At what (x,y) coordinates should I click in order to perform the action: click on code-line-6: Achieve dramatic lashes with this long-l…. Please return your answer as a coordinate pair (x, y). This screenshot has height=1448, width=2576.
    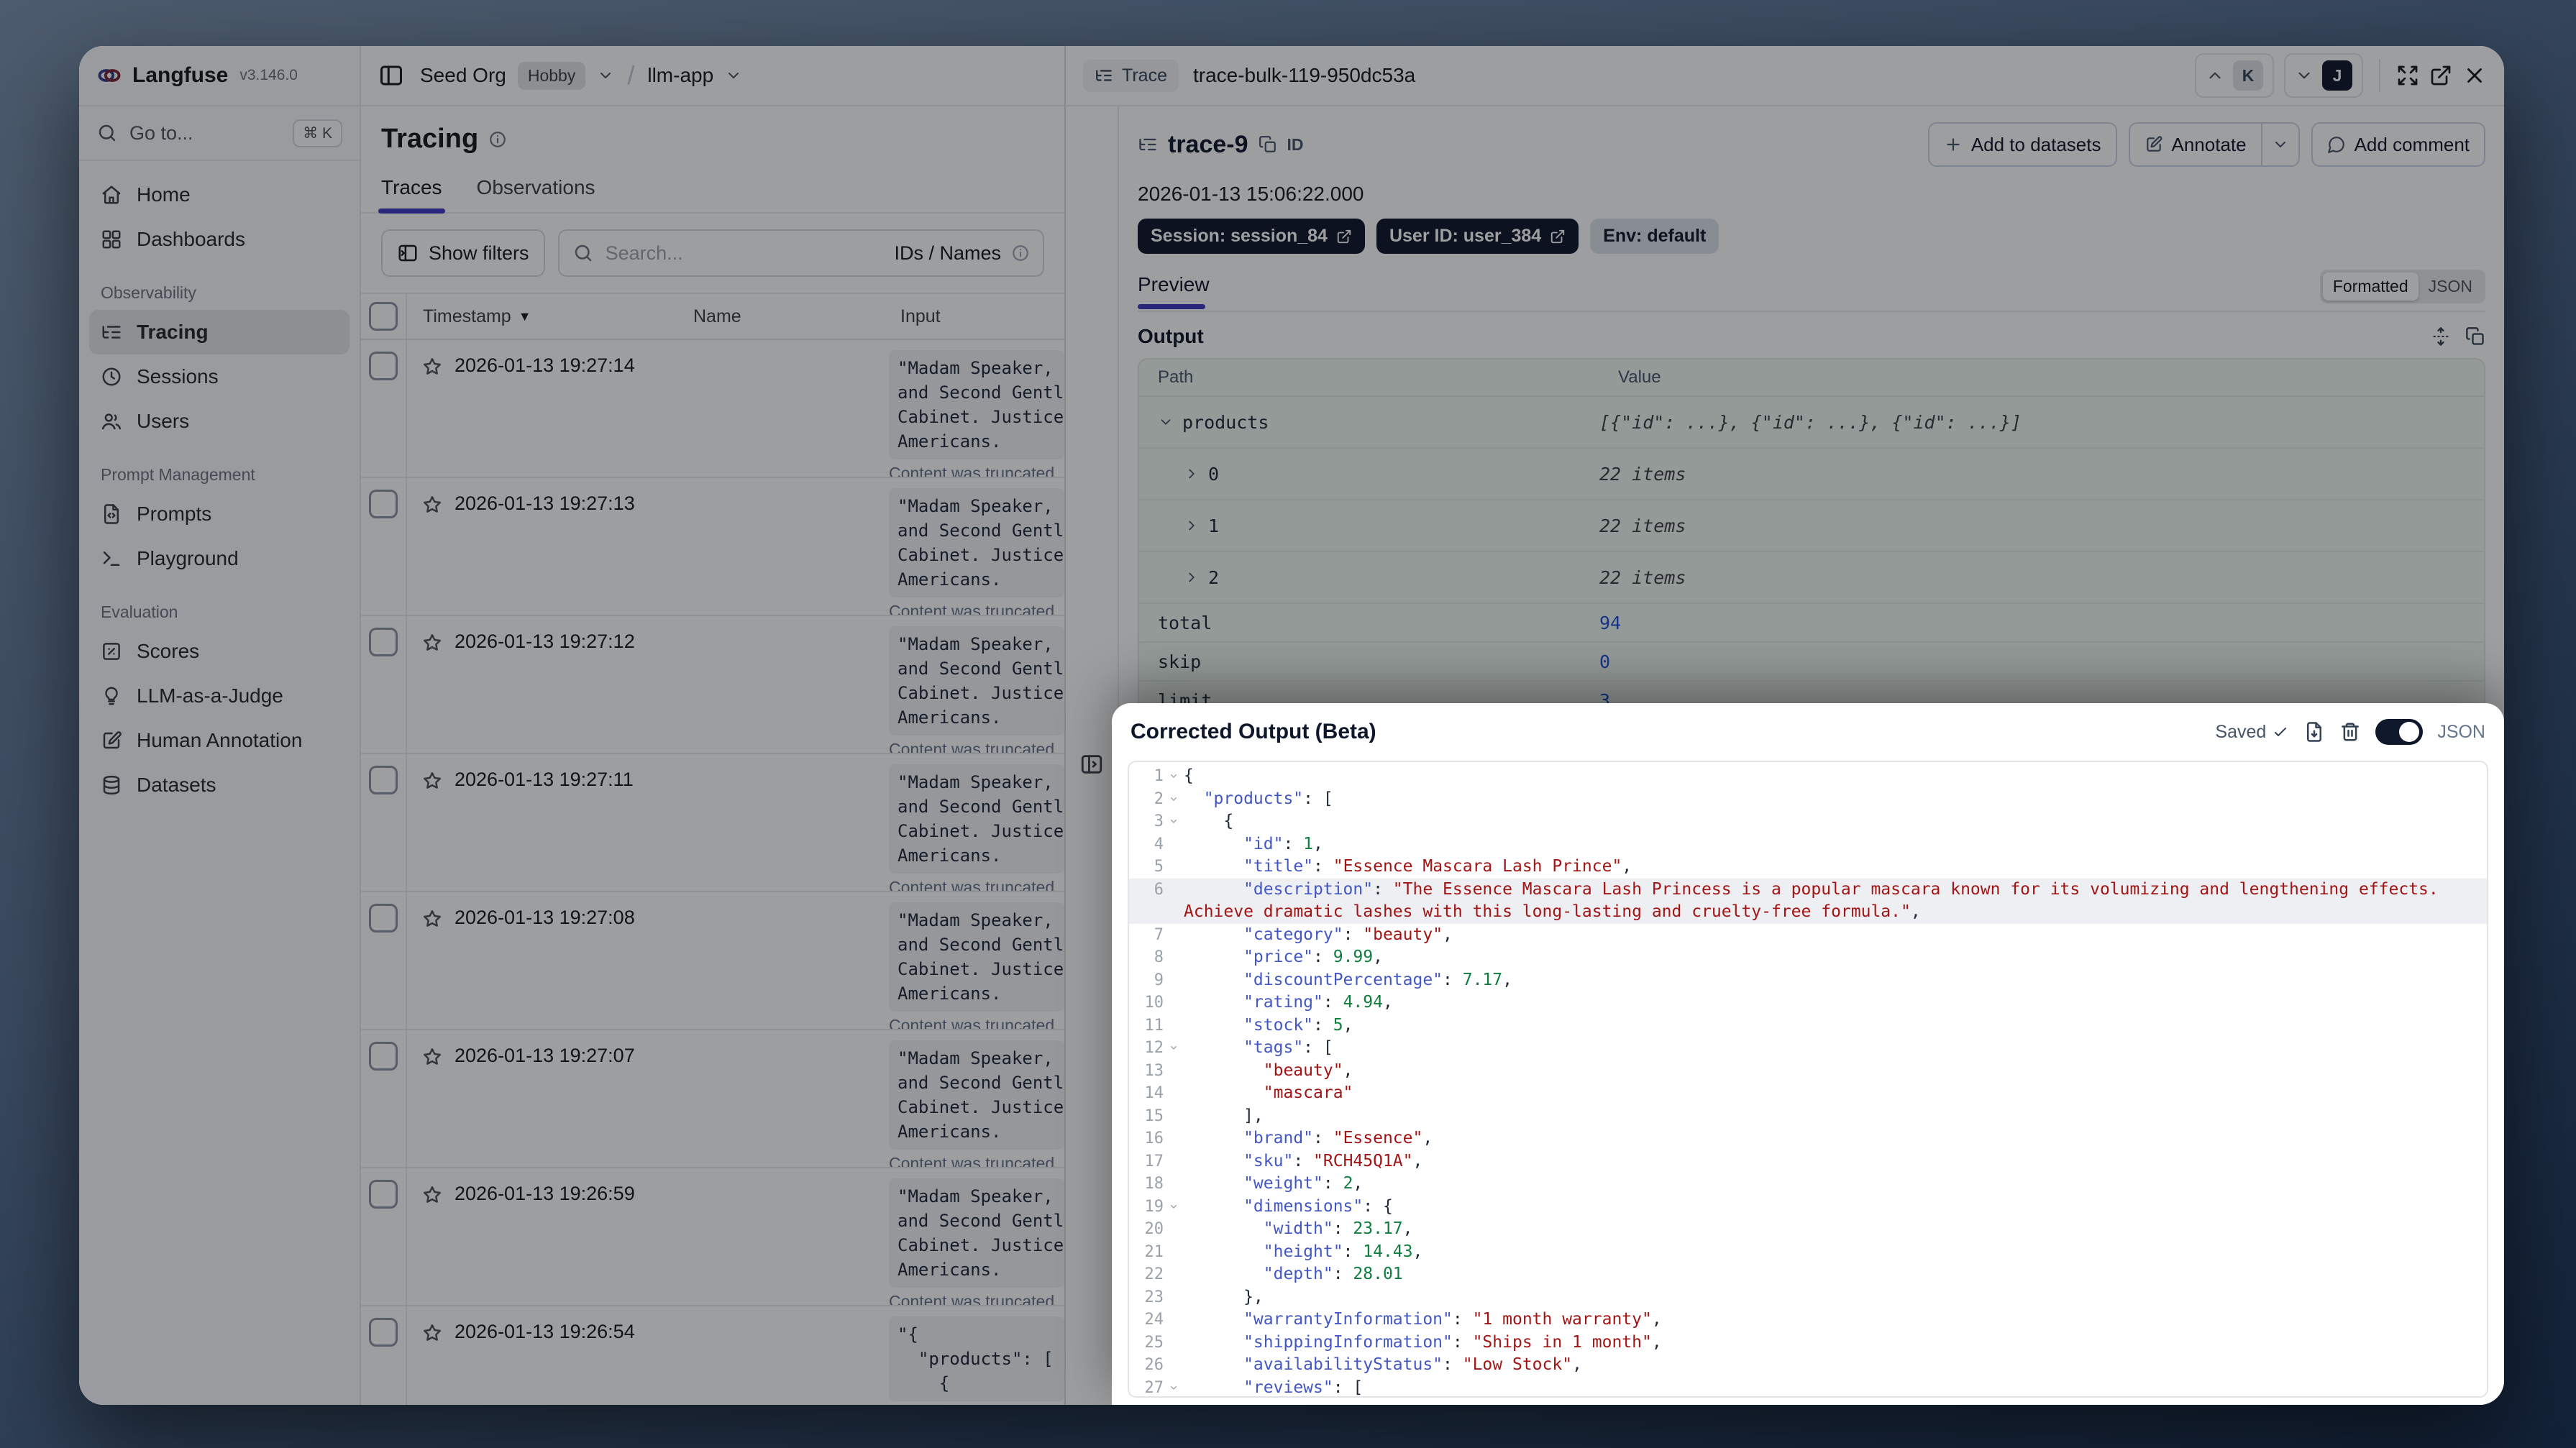
    Looking at the image, I should click on (1808, 912).